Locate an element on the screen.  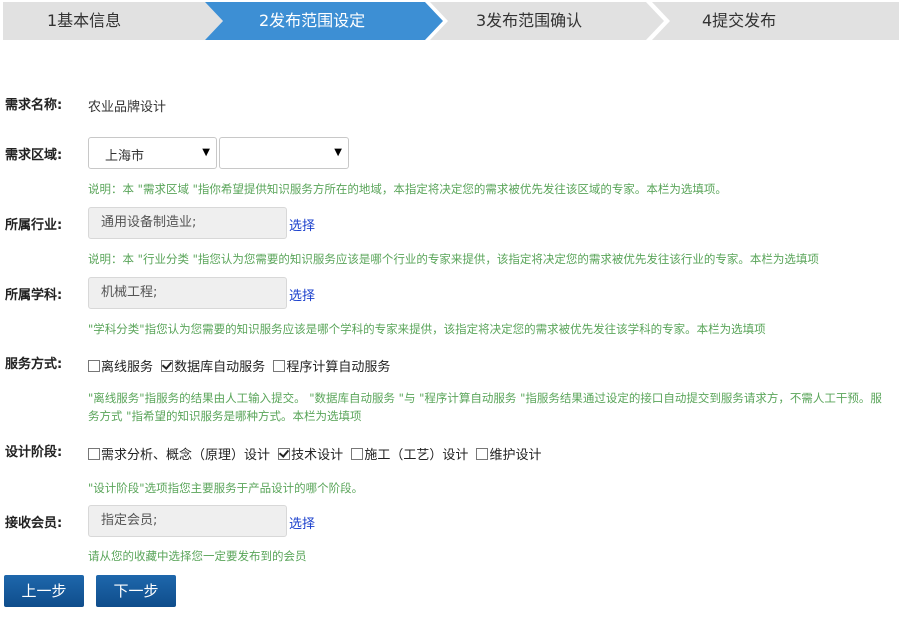
step-basic-info: 1基本信息 is located at coordinates (113, 21).